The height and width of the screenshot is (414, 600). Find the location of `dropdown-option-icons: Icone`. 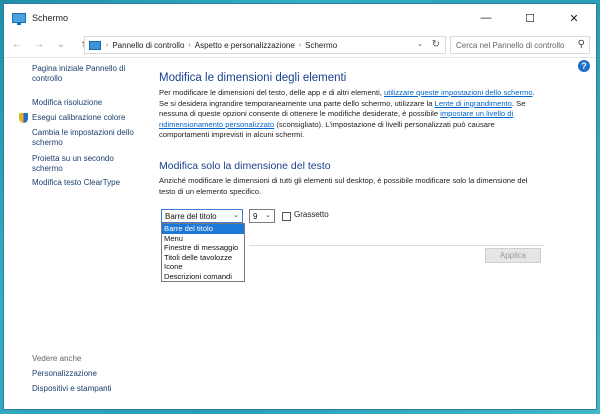

dropdown-option-icons: Icone is located at coordinates (203, 267).